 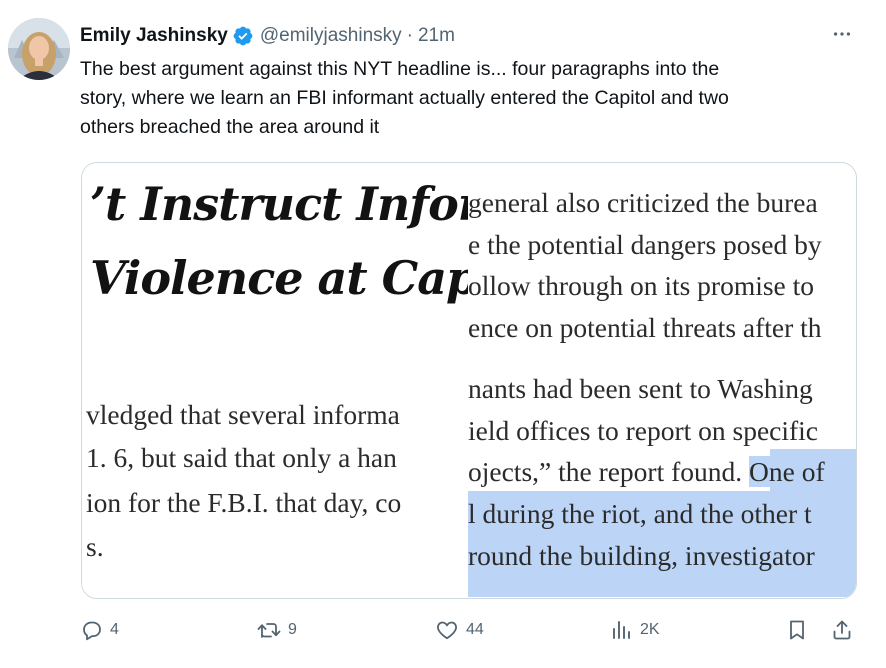 I want to click on reply-button: 4, so click(x=99, y=630).